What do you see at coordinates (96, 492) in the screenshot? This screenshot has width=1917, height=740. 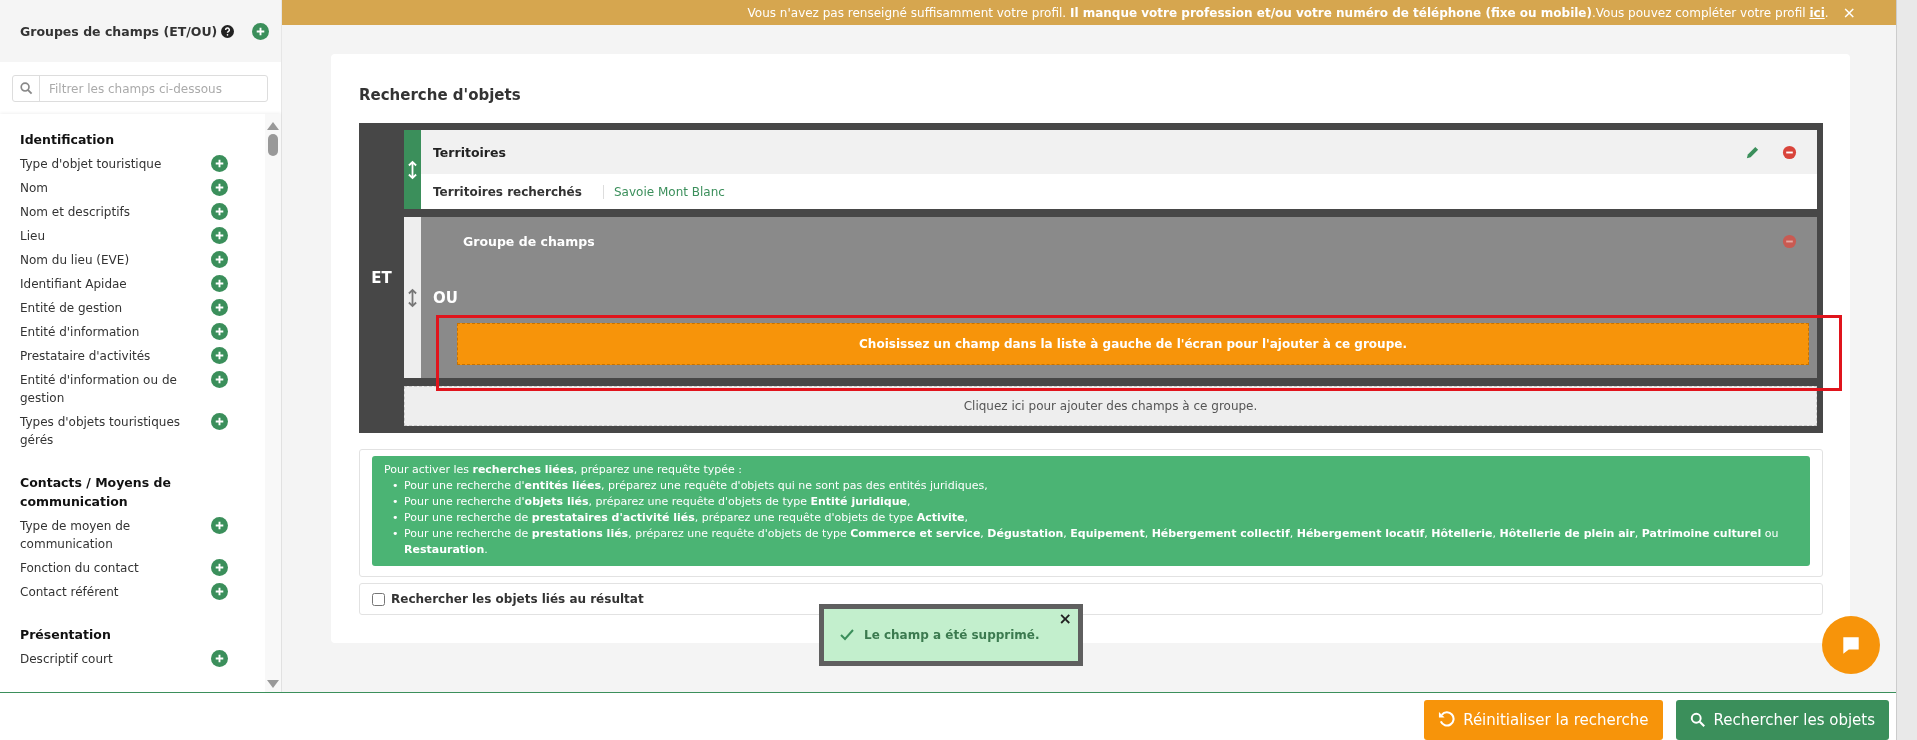 I see `section-title: Contacts / Moyens de communication` at bounding box center [96, 492].